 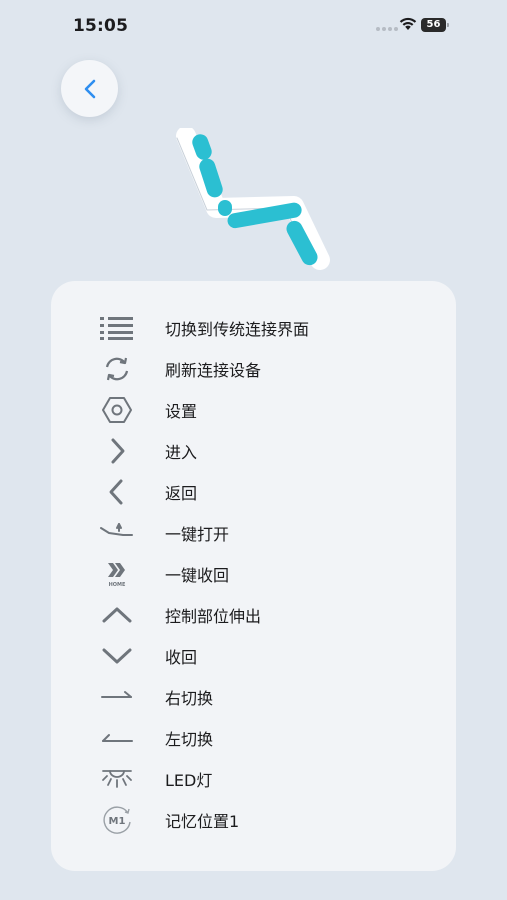 What do you see at coordinates (181, 411) in the screenshot?
I see `legend-label: 设置` at bounding box center [181, 411].